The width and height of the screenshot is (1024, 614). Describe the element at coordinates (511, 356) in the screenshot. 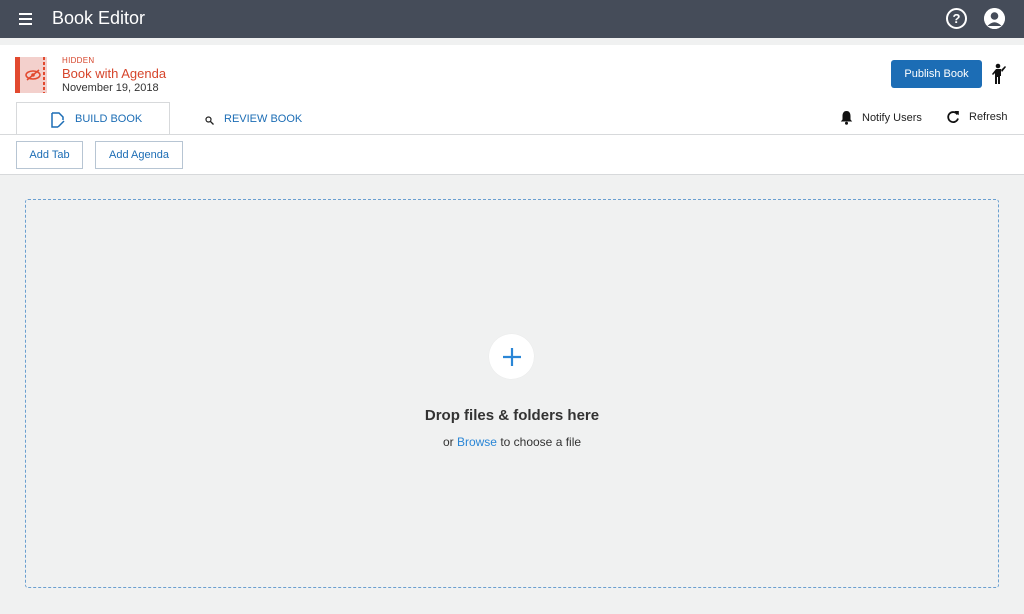

I see `plus-icon` at that location.